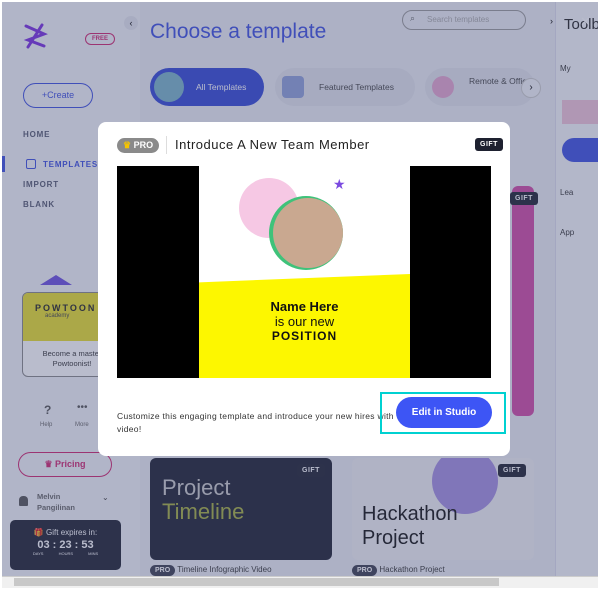  What do you see at coordinates (339, 184) in the screenshot?
I see `star-icon: ★` at bounding box center [339, 184].